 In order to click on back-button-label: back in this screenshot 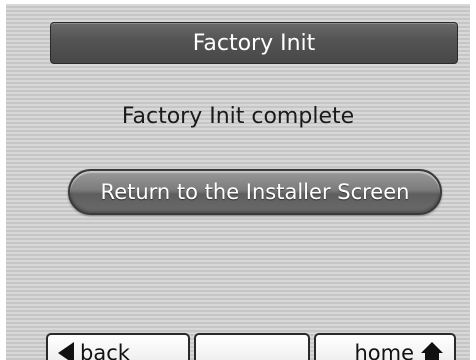, I will do `click(105, 350)`.